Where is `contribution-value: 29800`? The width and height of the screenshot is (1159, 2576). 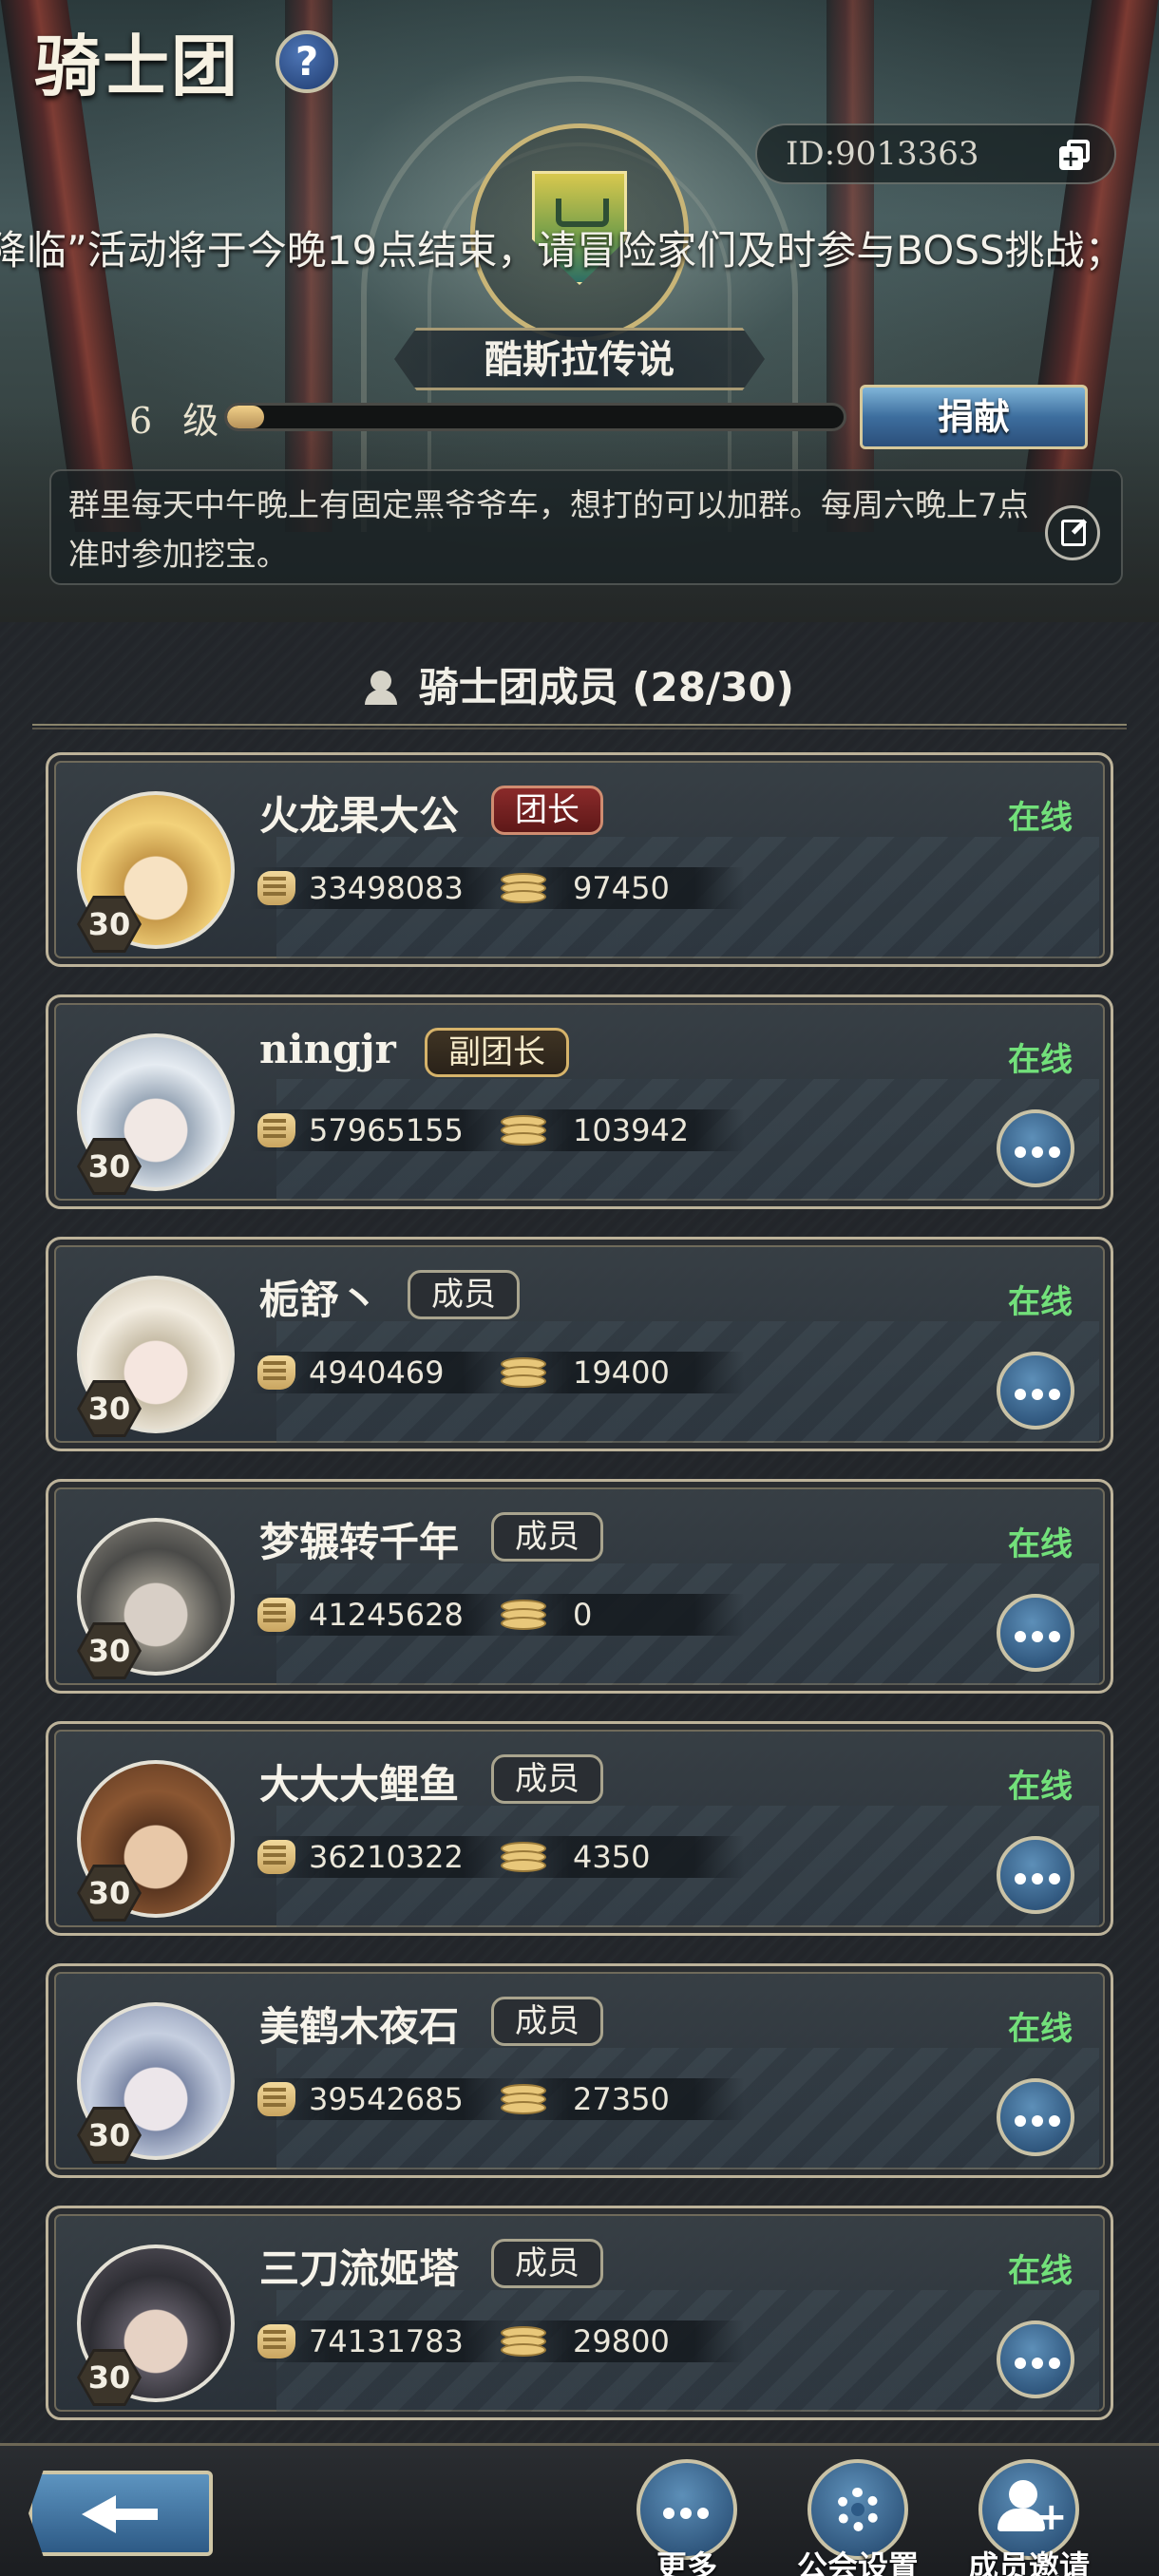
contribution-value: 29800 is located at coordinates (621, 2341).